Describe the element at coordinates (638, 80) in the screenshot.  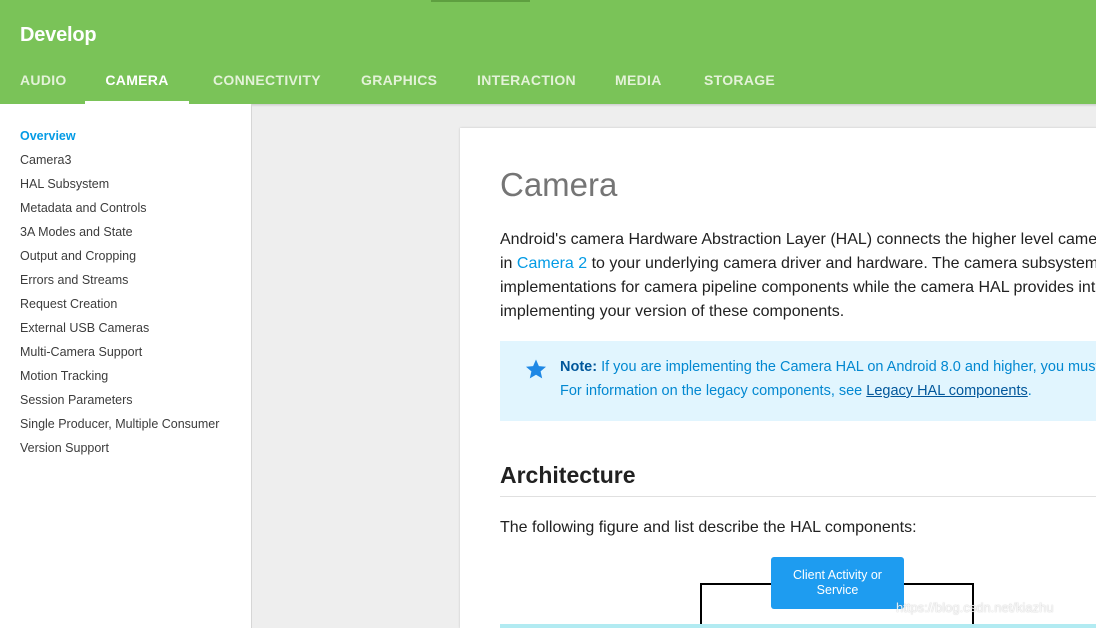
I see `tab-media: MEDIA` at that location.